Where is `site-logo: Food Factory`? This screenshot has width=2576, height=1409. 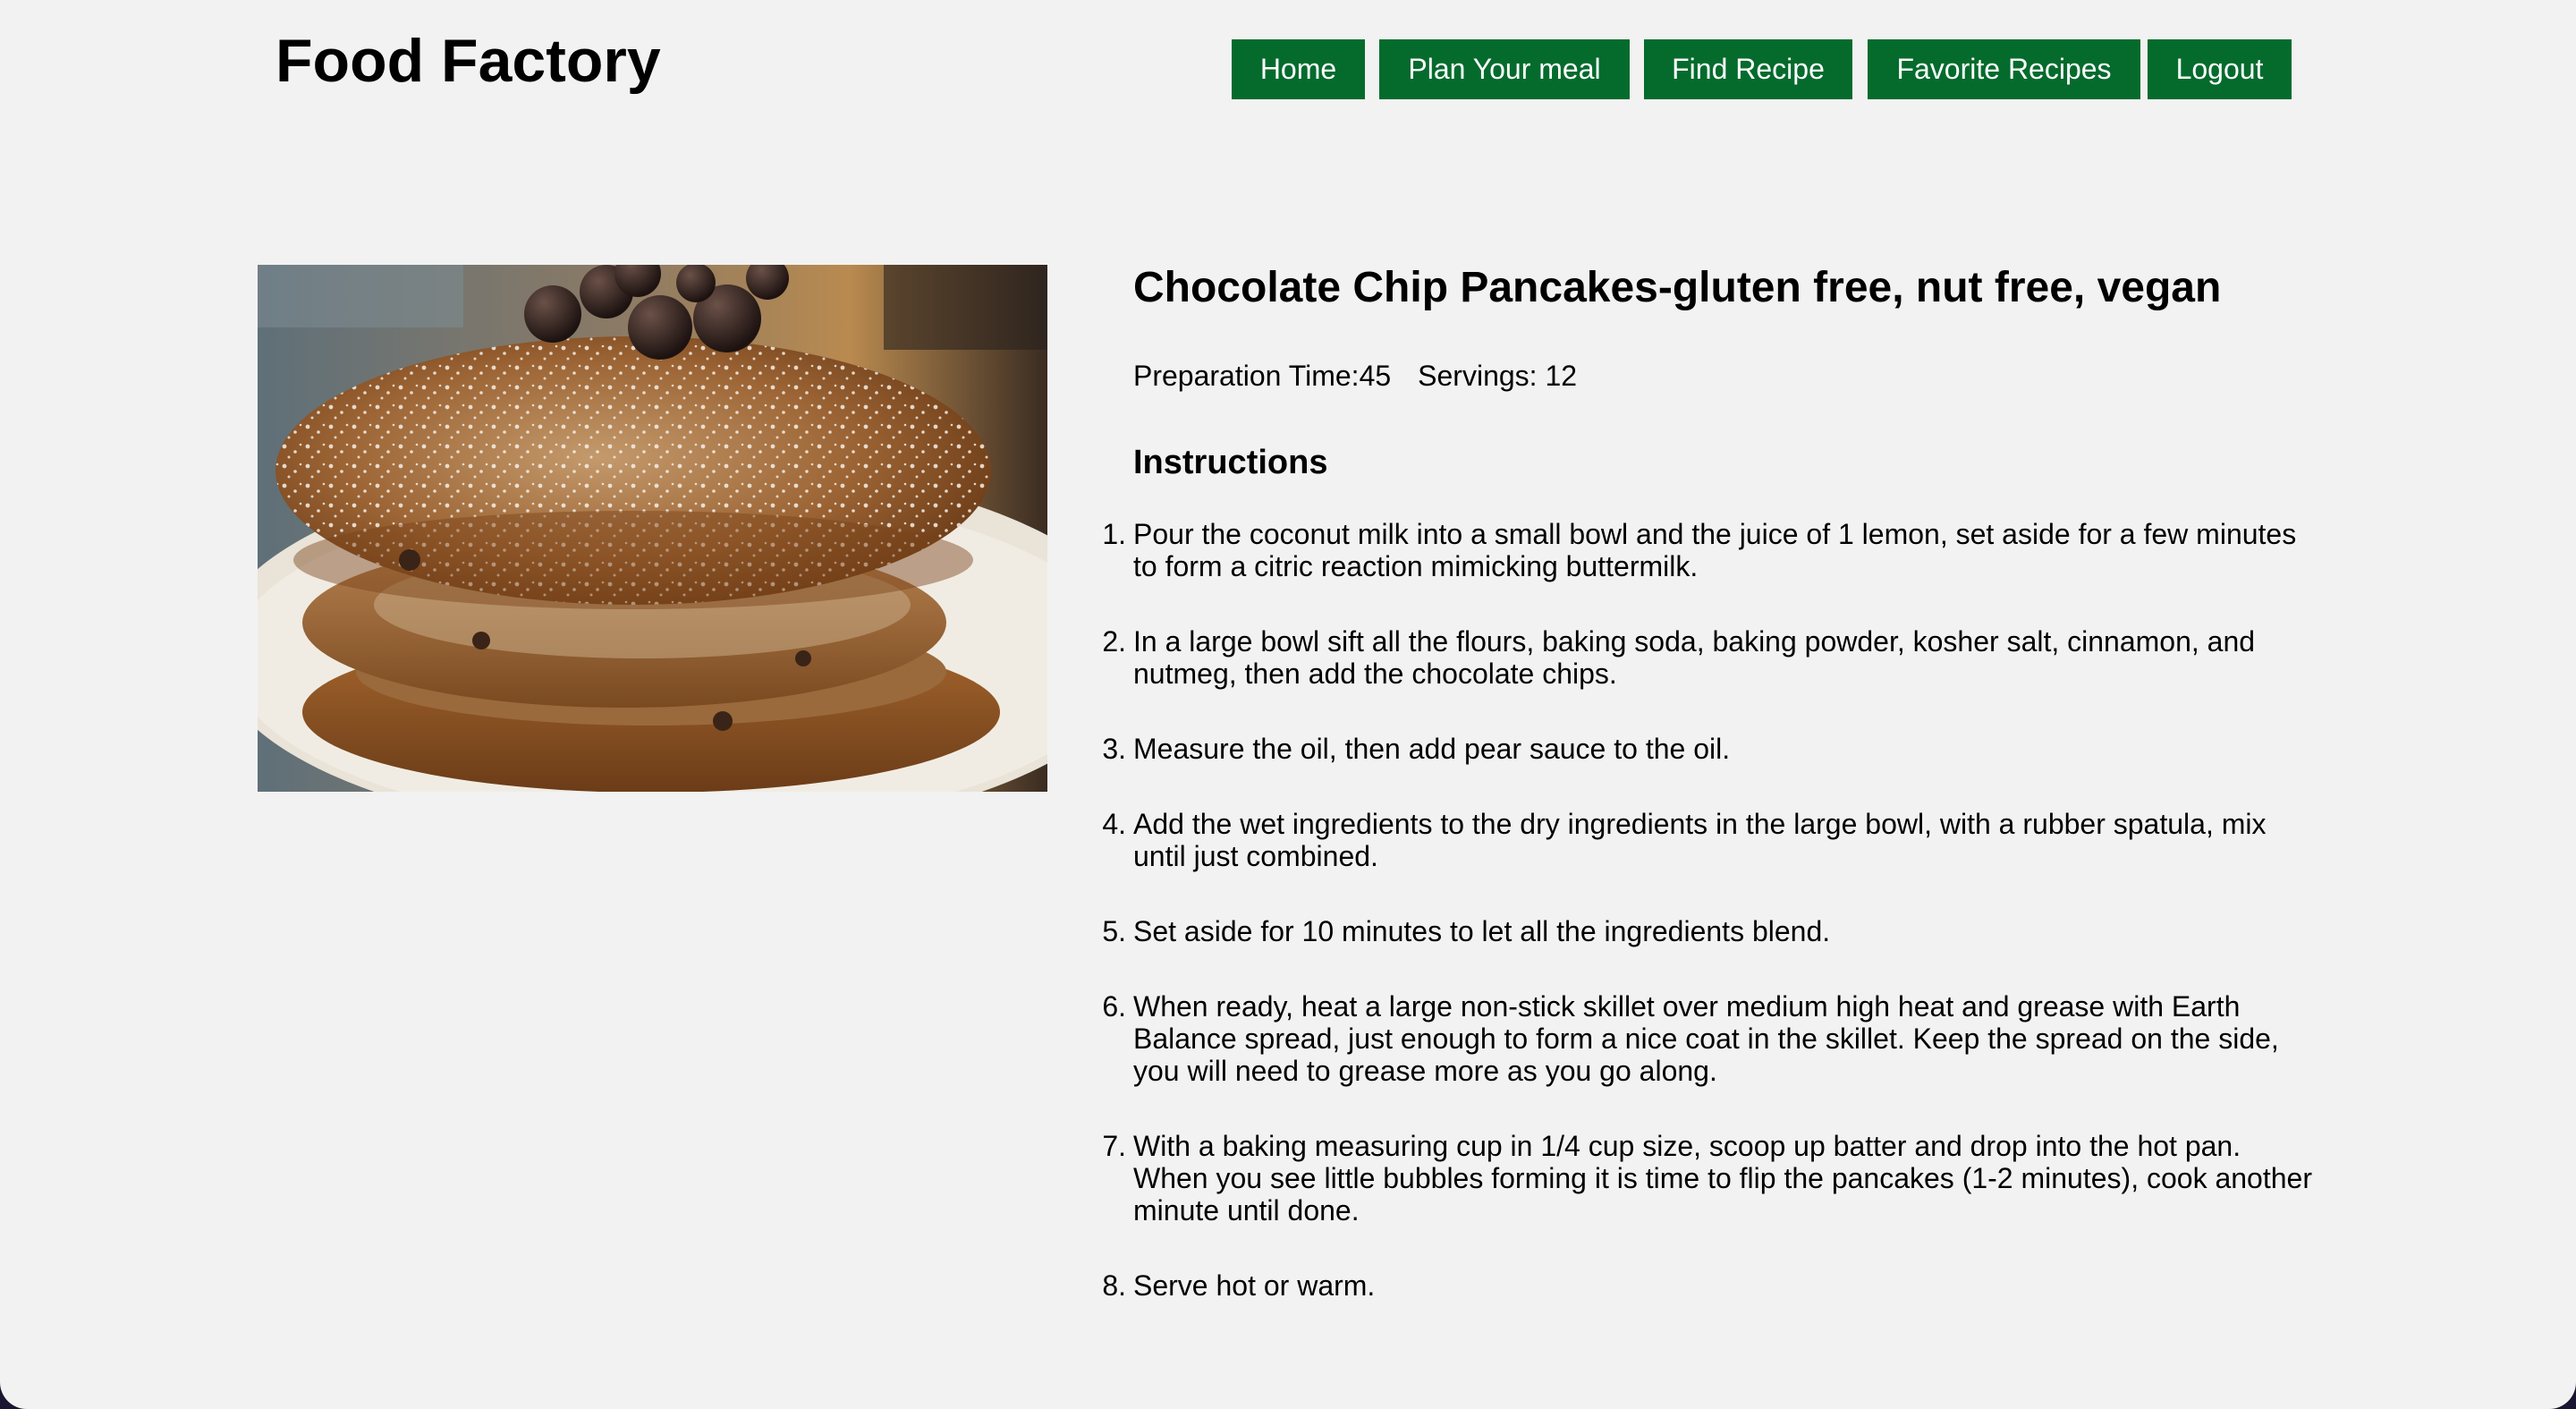
site-logo: Food Factory is located at coordinates (468, 61).